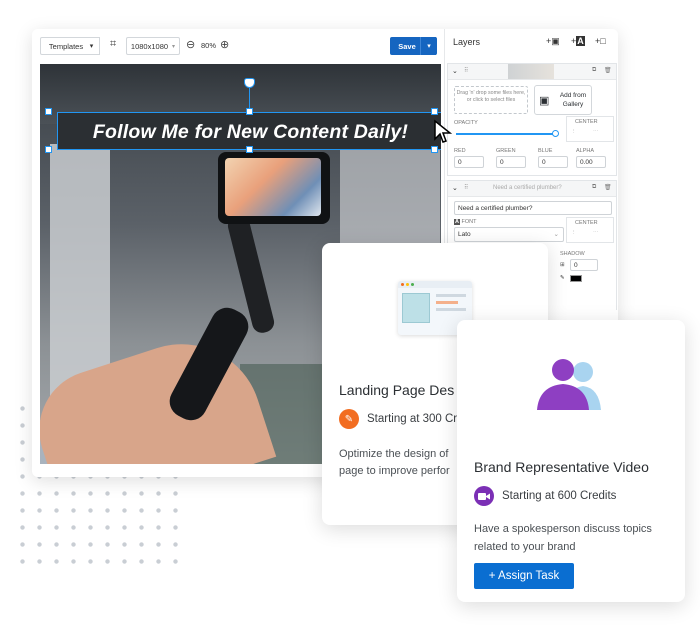 This screenshot has width=700, height=630. I want to click on canvas-size-select: 1080x1080 ▾, so click(153, 46).